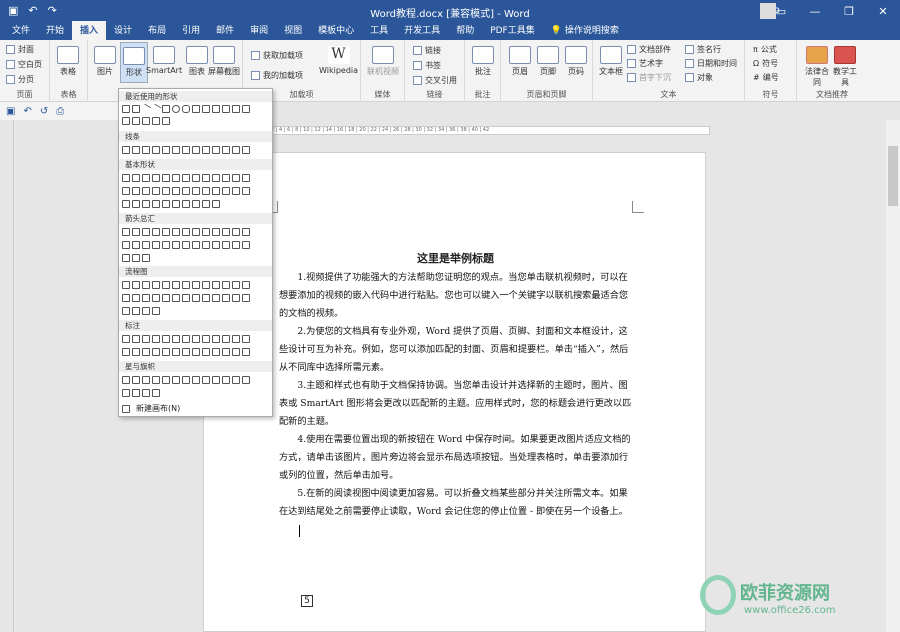  Describe the element at coordinates (136, 121) in the screenshot. I see `bracket-shape-icon` at that location.